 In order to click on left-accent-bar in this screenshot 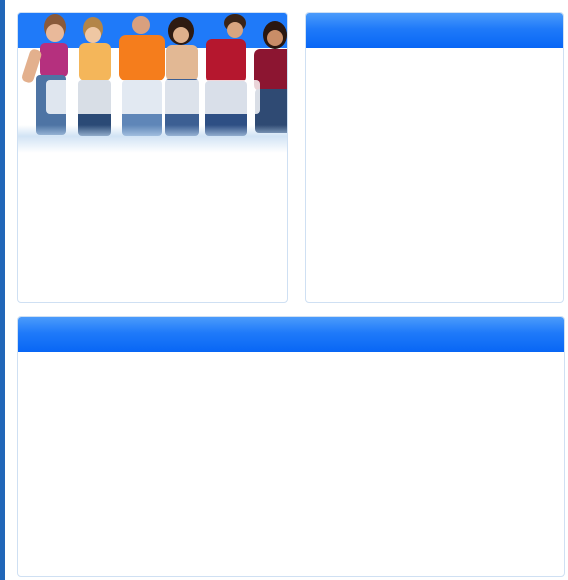, I will do `click(2, 290)`.